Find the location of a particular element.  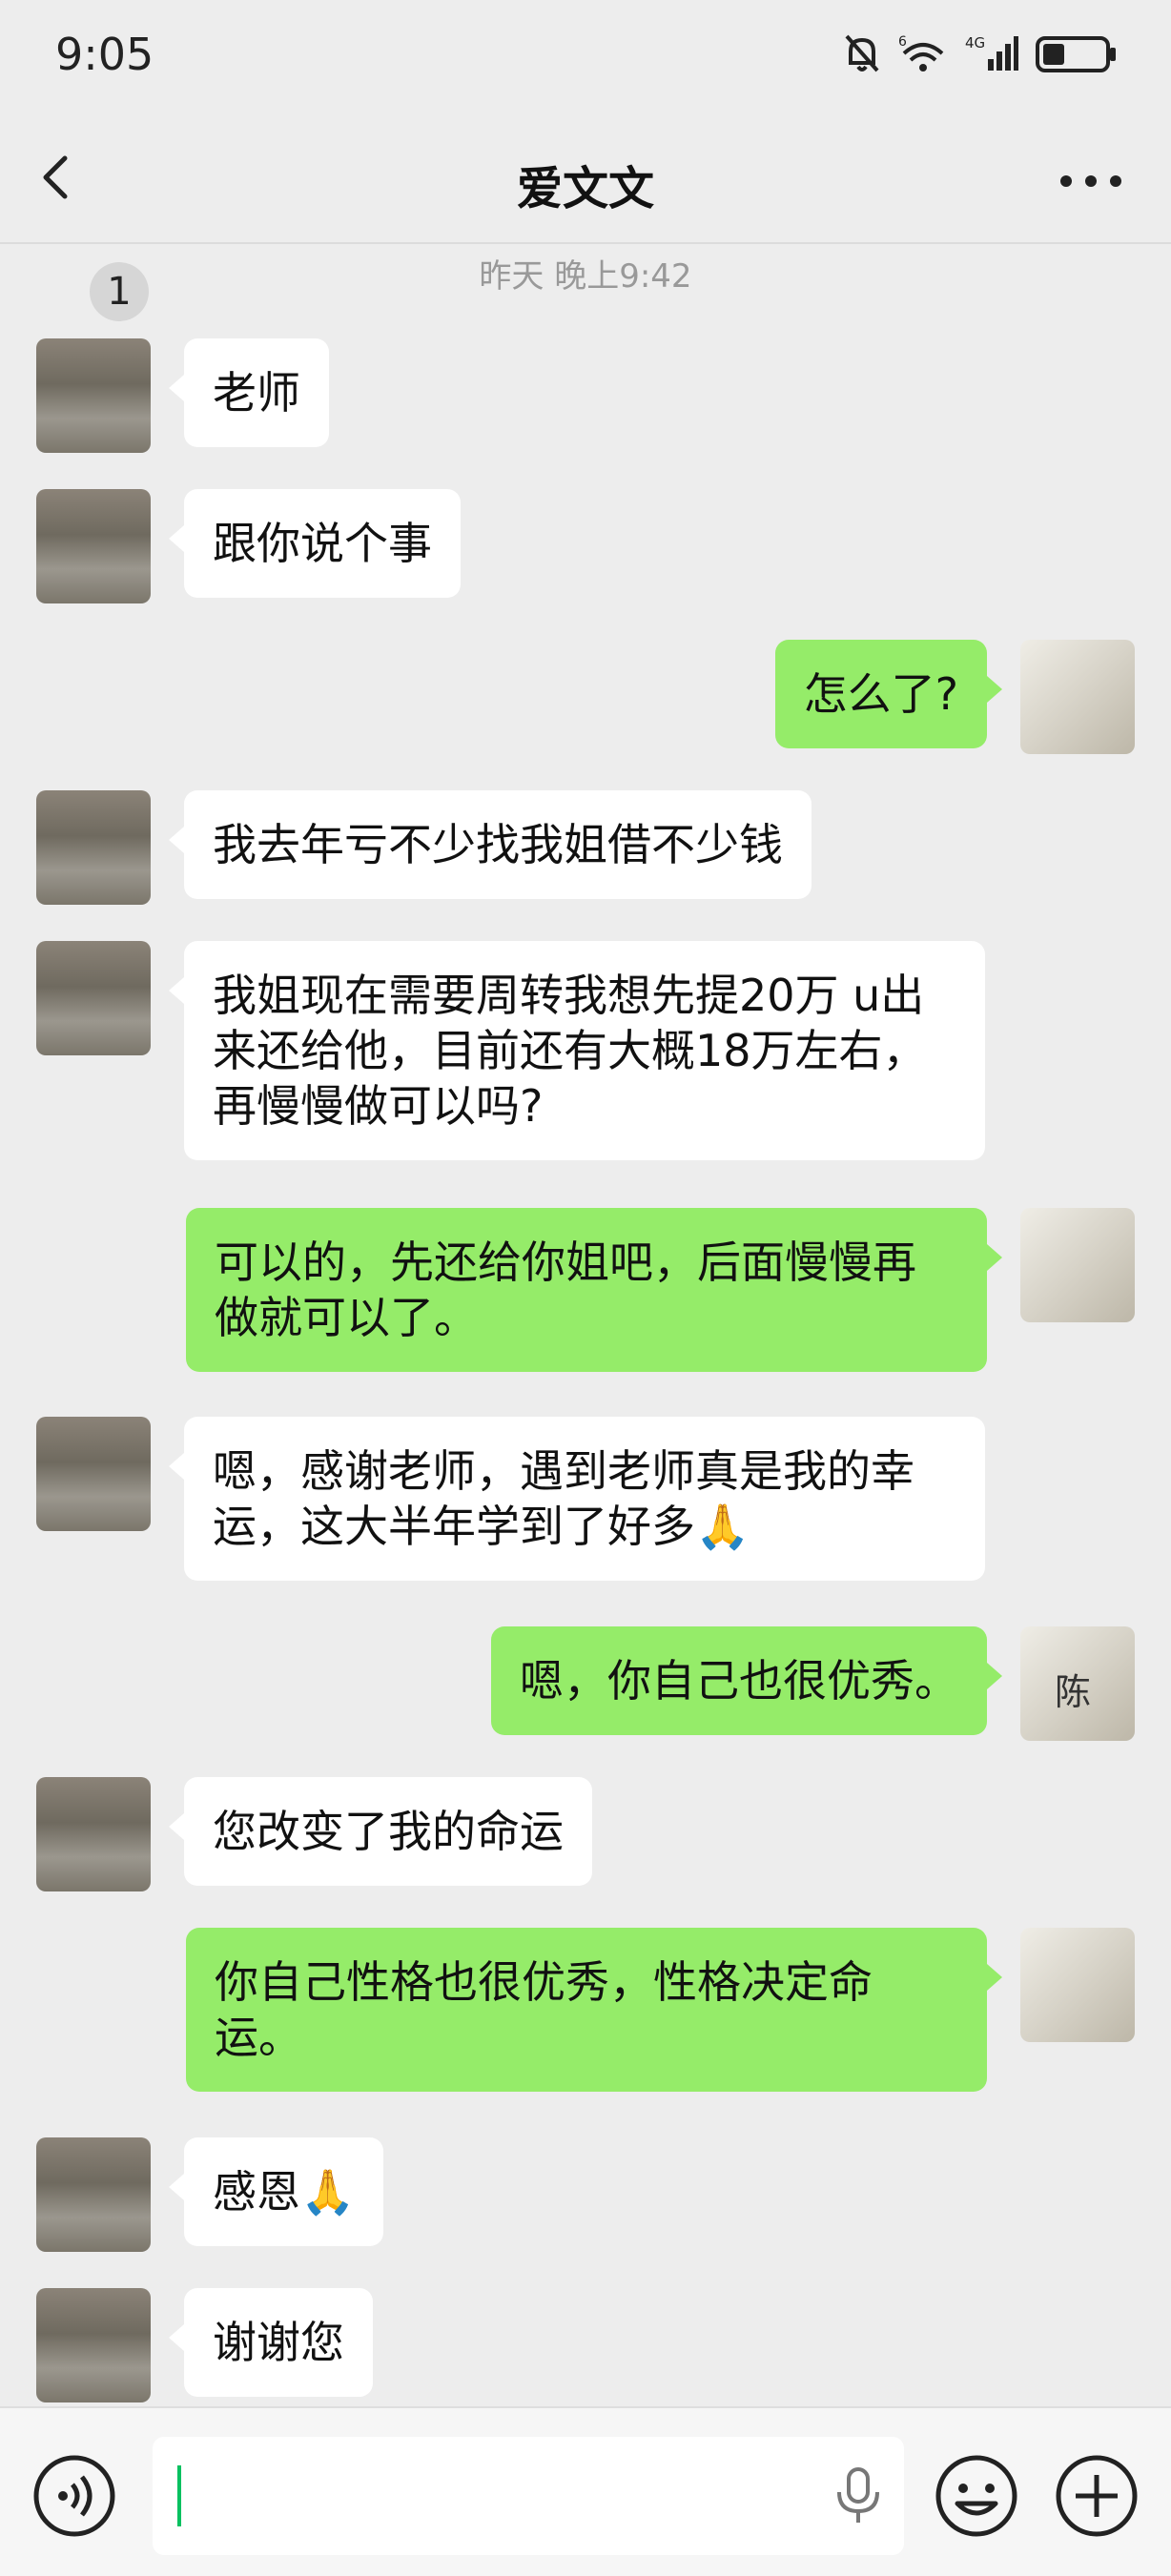

wifi-icon: 6 is located at coordinates (921, 53).